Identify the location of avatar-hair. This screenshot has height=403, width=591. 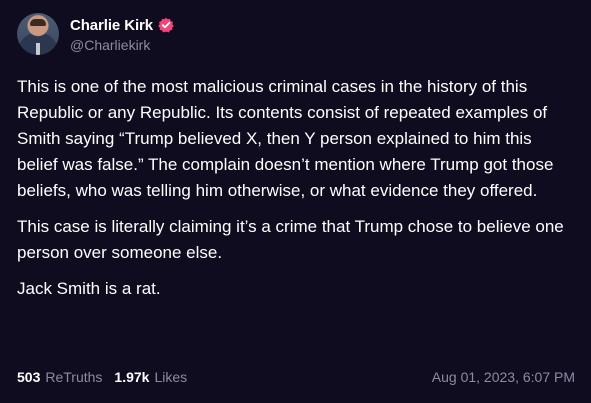
(38, 22).